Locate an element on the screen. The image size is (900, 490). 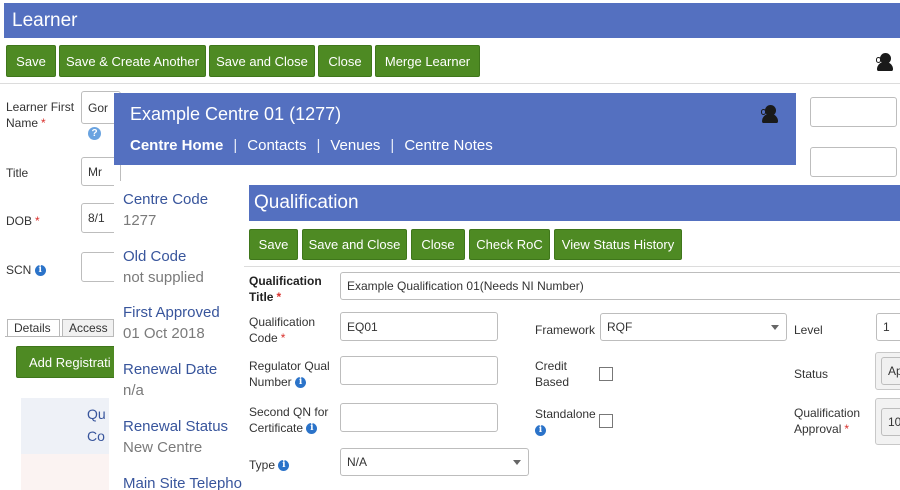
help-icon: ? is located at coordinates (94, 133).